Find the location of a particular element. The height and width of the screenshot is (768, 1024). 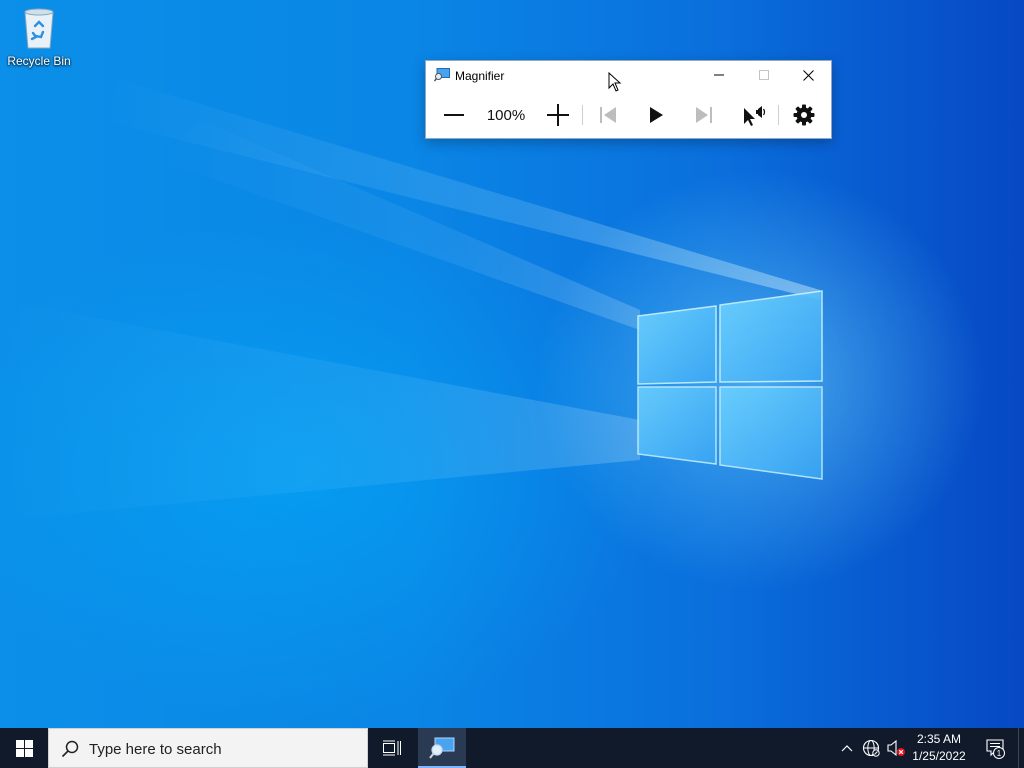

previous-button is located at coordinates (608, 115).